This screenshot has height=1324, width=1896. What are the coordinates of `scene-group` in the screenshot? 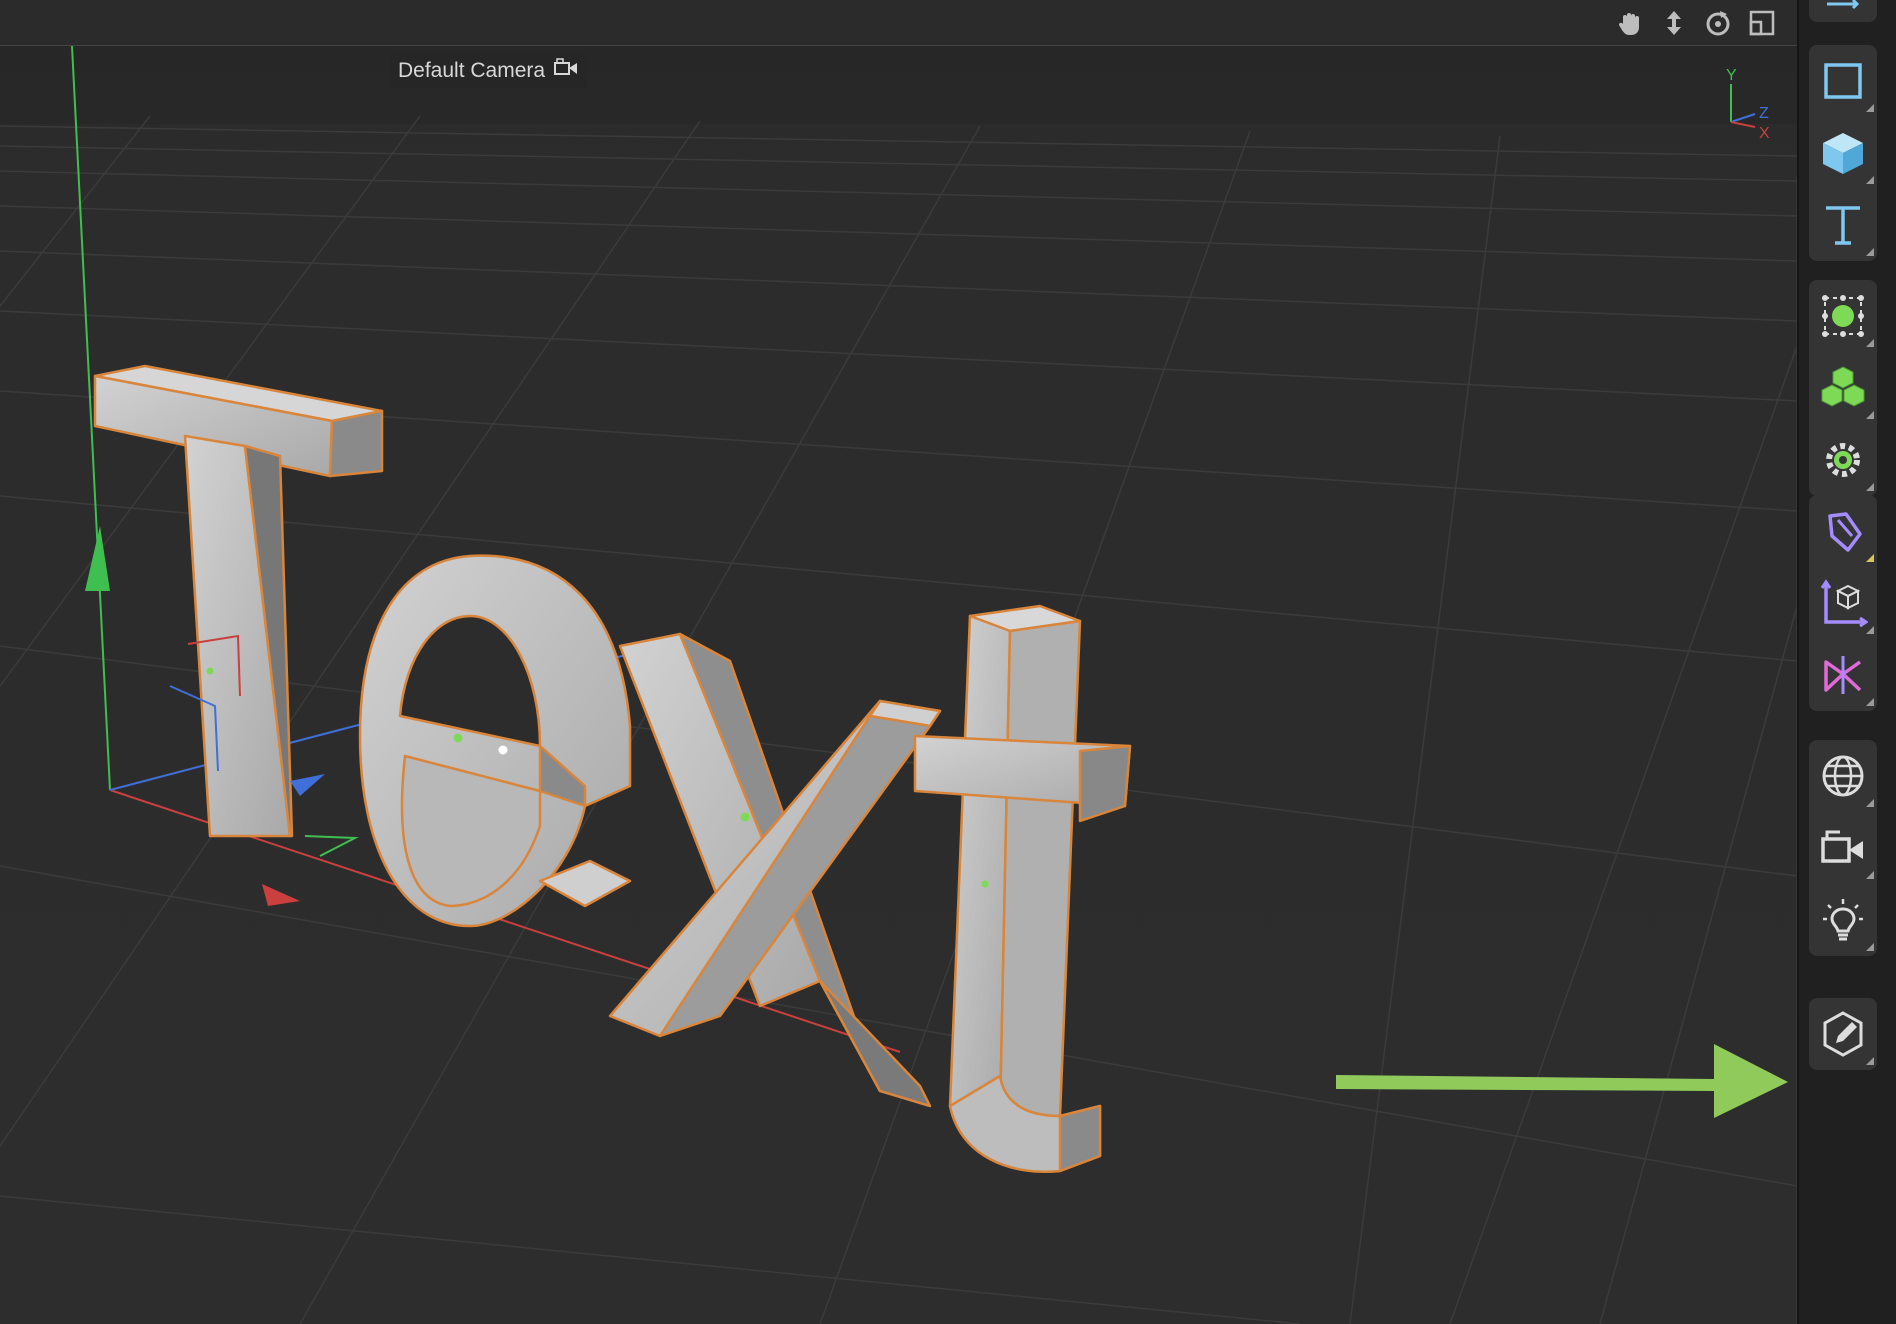 It's located at (1843, 848).